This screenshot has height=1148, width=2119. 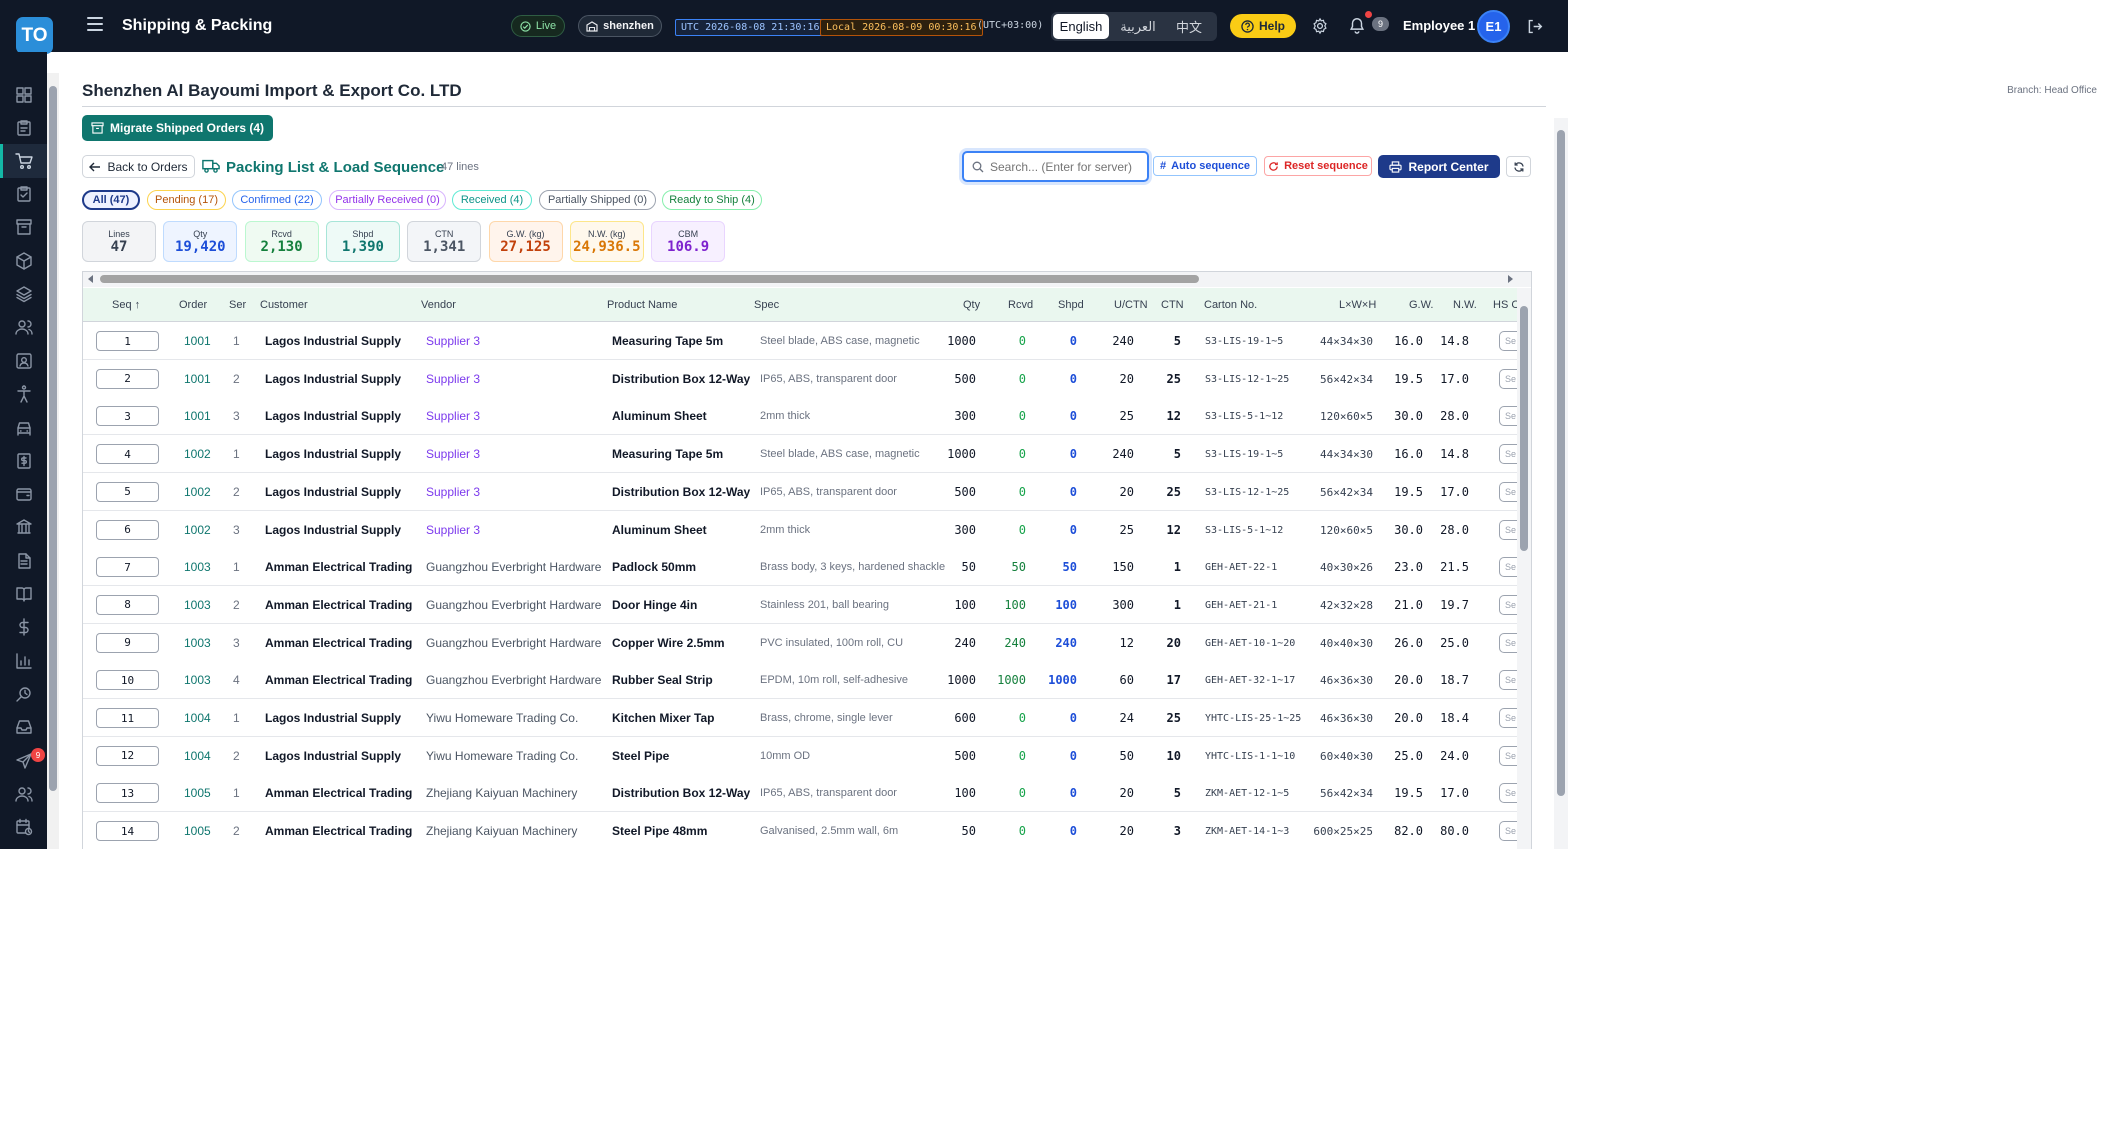 What do you see at coordinates (1506, 305) in the screenshot?
I see `column-header: HS C` at bounding box center [1506, 305].